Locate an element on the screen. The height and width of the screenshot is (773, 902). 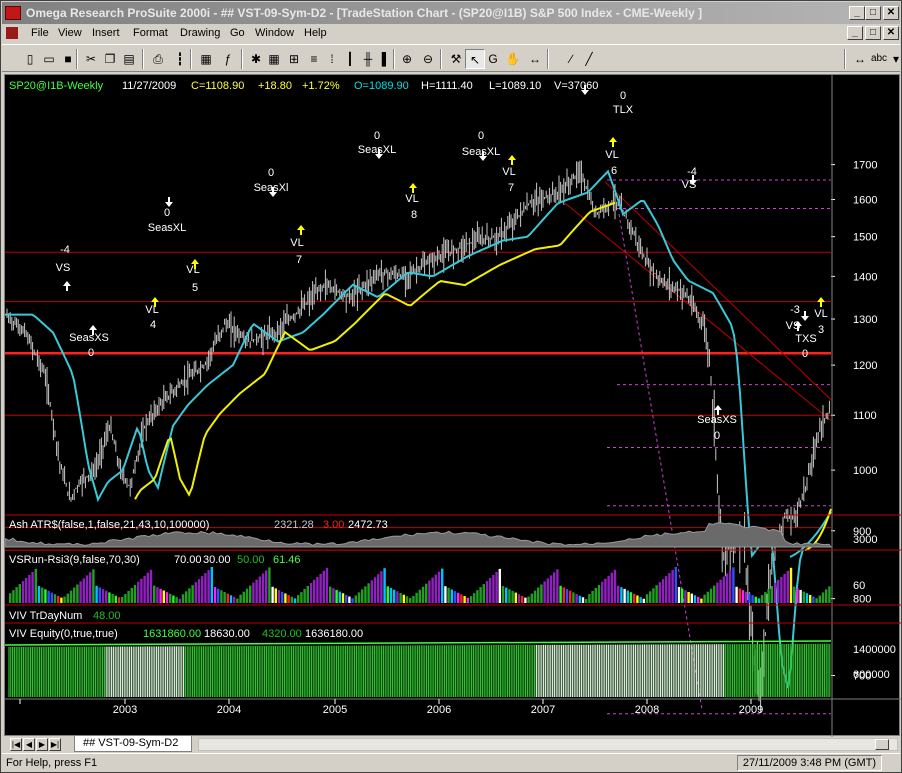
insert-indicator-icon: ƒ is located at coordinates (228, 59).